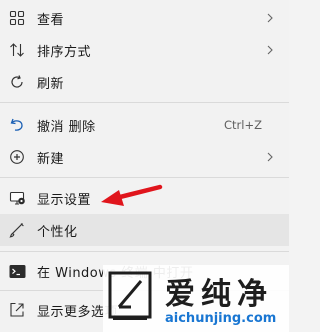 The image size is (320, 332). Describe the element at coordinates (144, 230) in the screenshot. I see `menu-item-personalize: 个性化` at that location.